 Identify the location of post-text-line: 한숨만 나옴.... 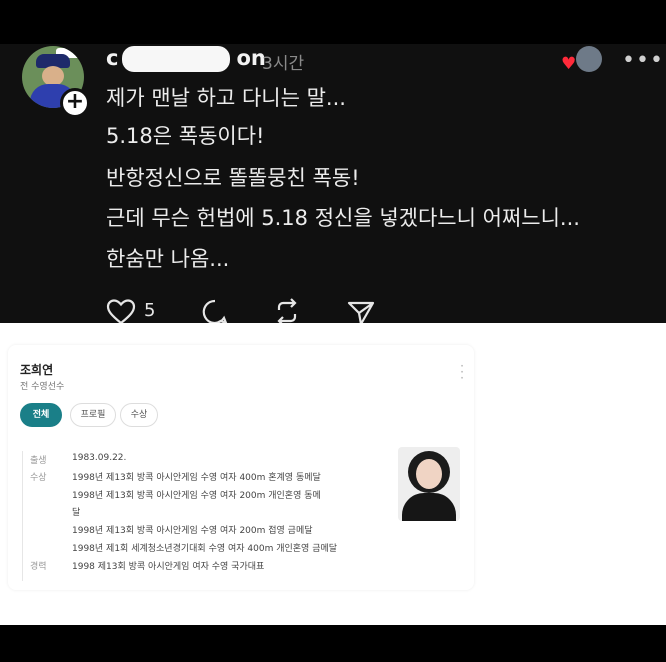
(168, 259).